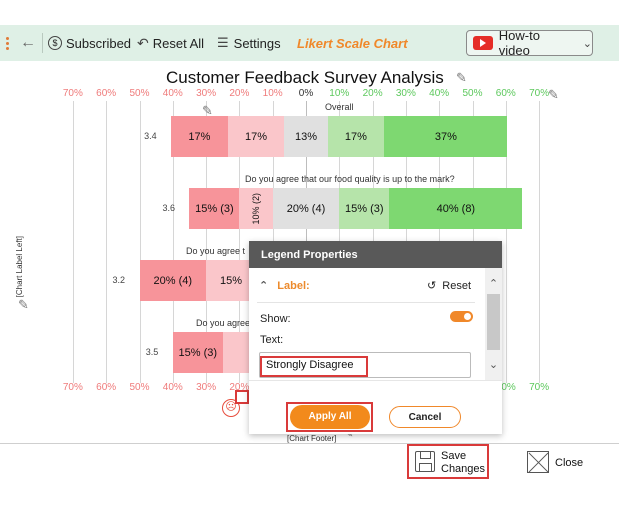 The image size is (619, 505). I want to click on save-changes-label: Save Changes, so click(463, 463).